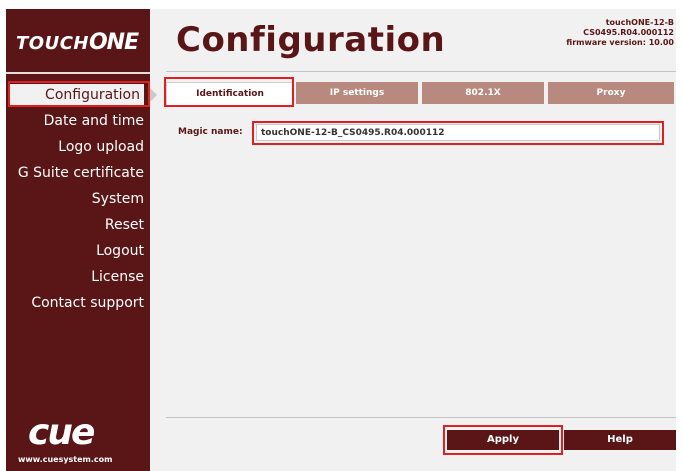 The image size is (682, 471). What do you see at coordinates (117, 199) in the screenshot?
I see `sidebar-item-label: System` at bounding box center [117, 199].